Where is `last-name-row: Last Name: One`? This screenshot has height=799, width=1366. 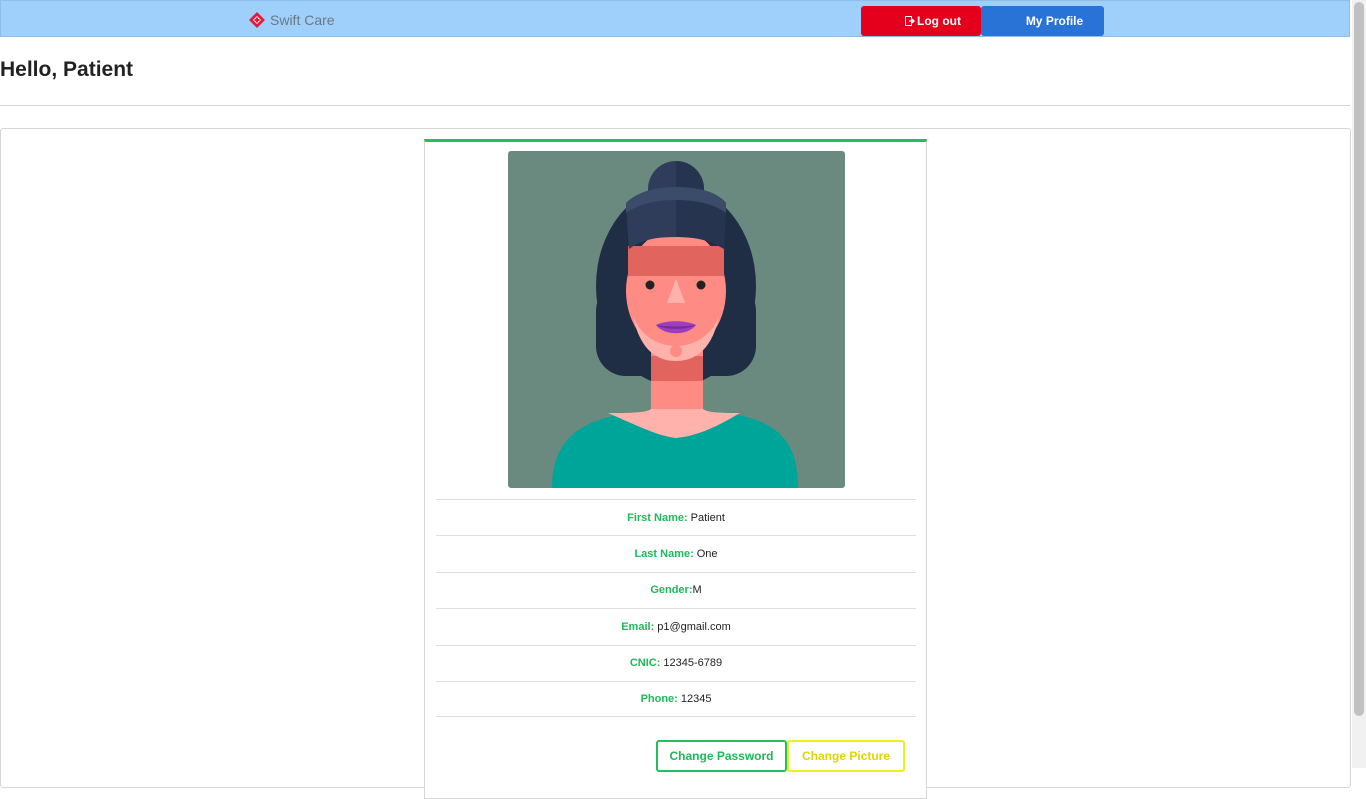 last-name-row: Last Name: One is located at coordinates (676, 553).